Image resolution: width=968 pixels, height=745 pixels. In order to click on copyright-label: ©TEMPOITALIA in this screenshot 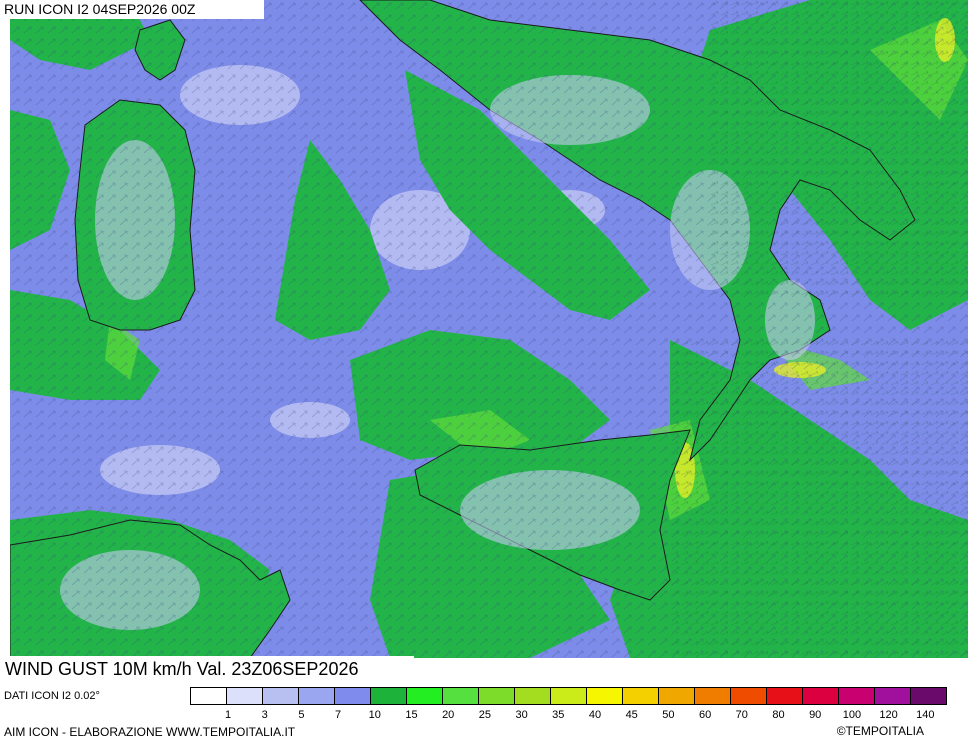, I will do `click(880, 731)`.